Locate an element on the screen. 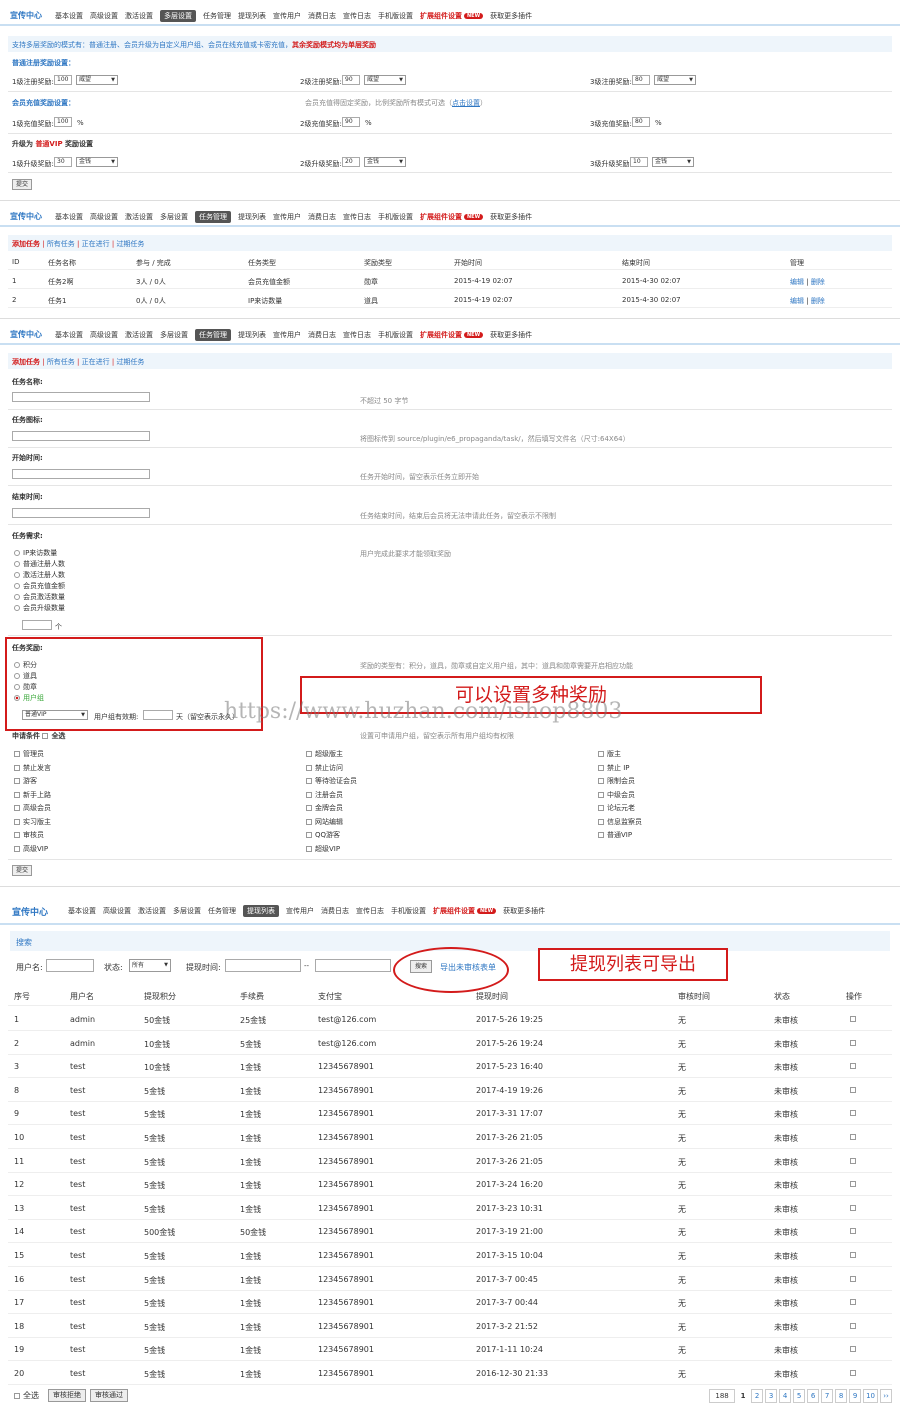 The width and height of the screenshot is (900, 1416). reward-option: 用户组 is located at coordinates (29, 698).